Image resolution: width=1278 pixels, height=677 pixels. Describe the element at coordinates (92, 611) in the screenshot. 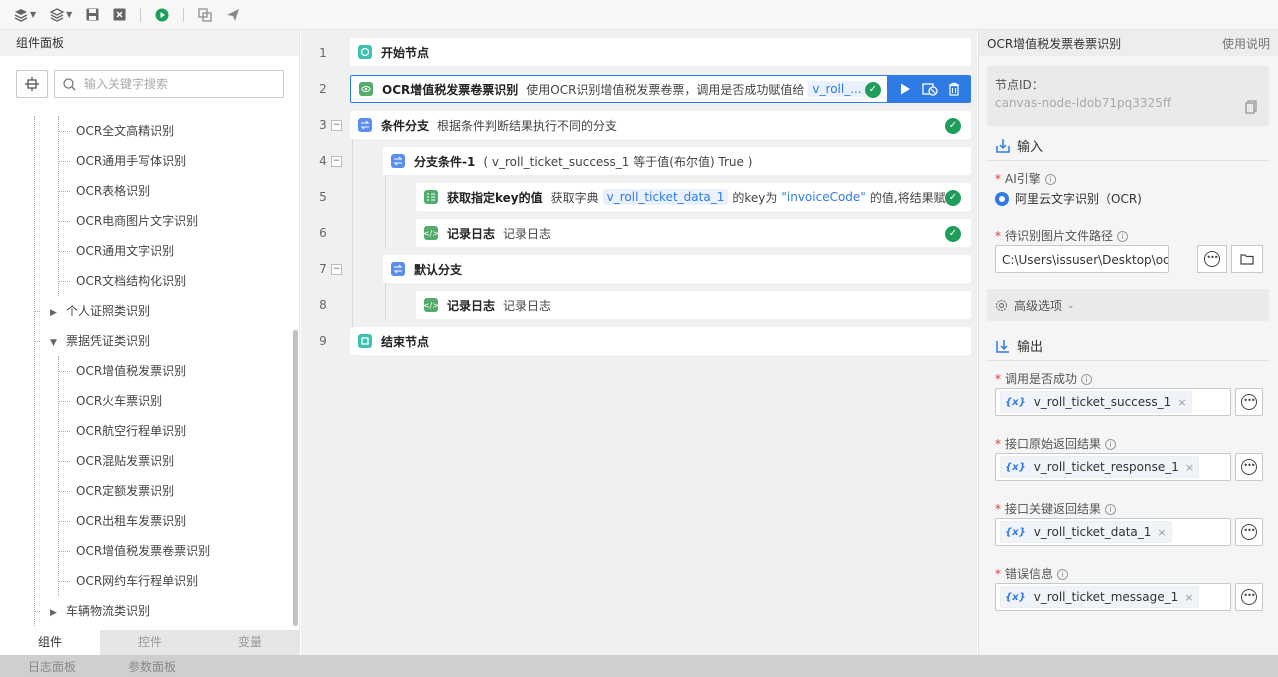

I see `tree-group-vehicle-logistics: ▶ 车辆物流类识别` at that location.